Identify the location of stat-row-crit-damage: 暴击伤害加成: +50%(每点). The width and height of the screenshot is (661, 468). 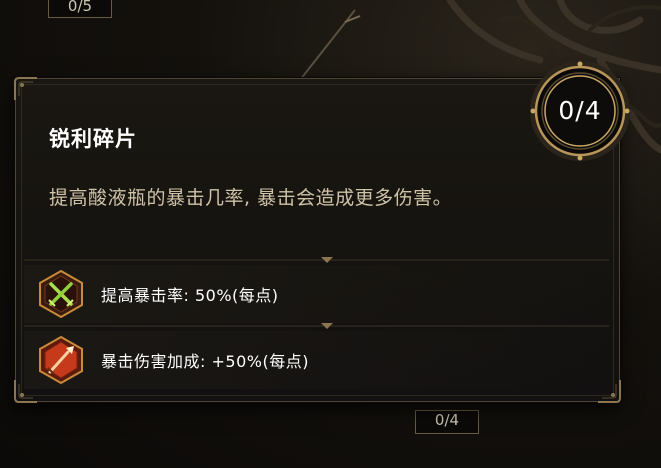
(316, 360).